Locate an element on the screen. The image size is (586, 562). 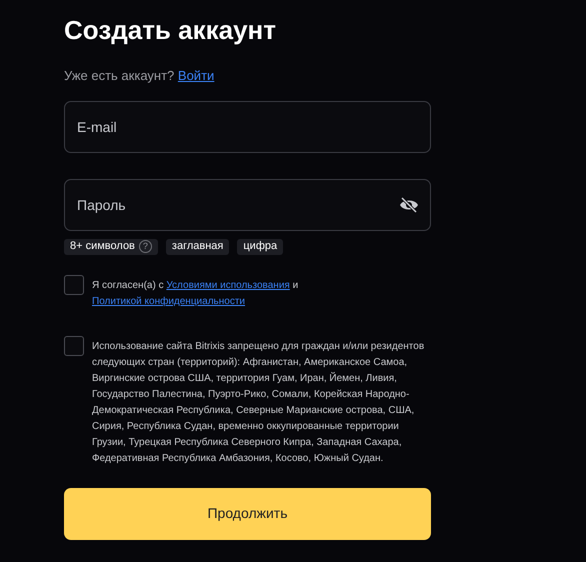
requirement-tag: заглавная is located at coordinates (198, 246).